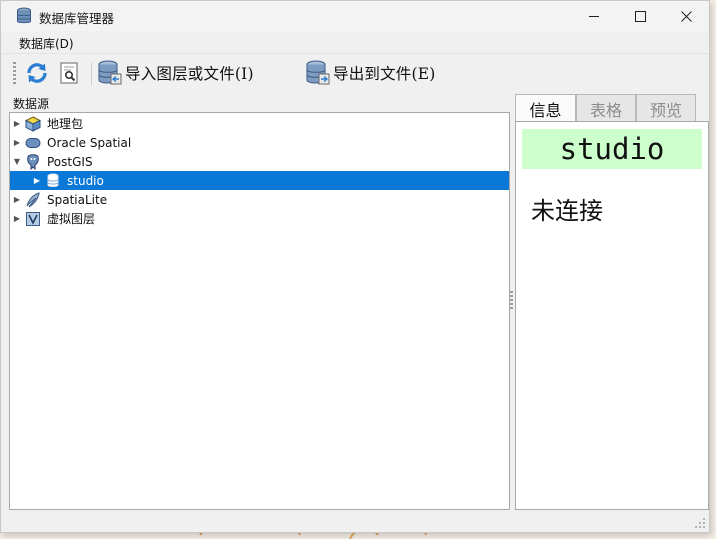 The image size is (716, 539). What do you see at coordinates (33, 219) in the screenshot?
I see `virtual-layer-icon` at bounding box center [33, 219].